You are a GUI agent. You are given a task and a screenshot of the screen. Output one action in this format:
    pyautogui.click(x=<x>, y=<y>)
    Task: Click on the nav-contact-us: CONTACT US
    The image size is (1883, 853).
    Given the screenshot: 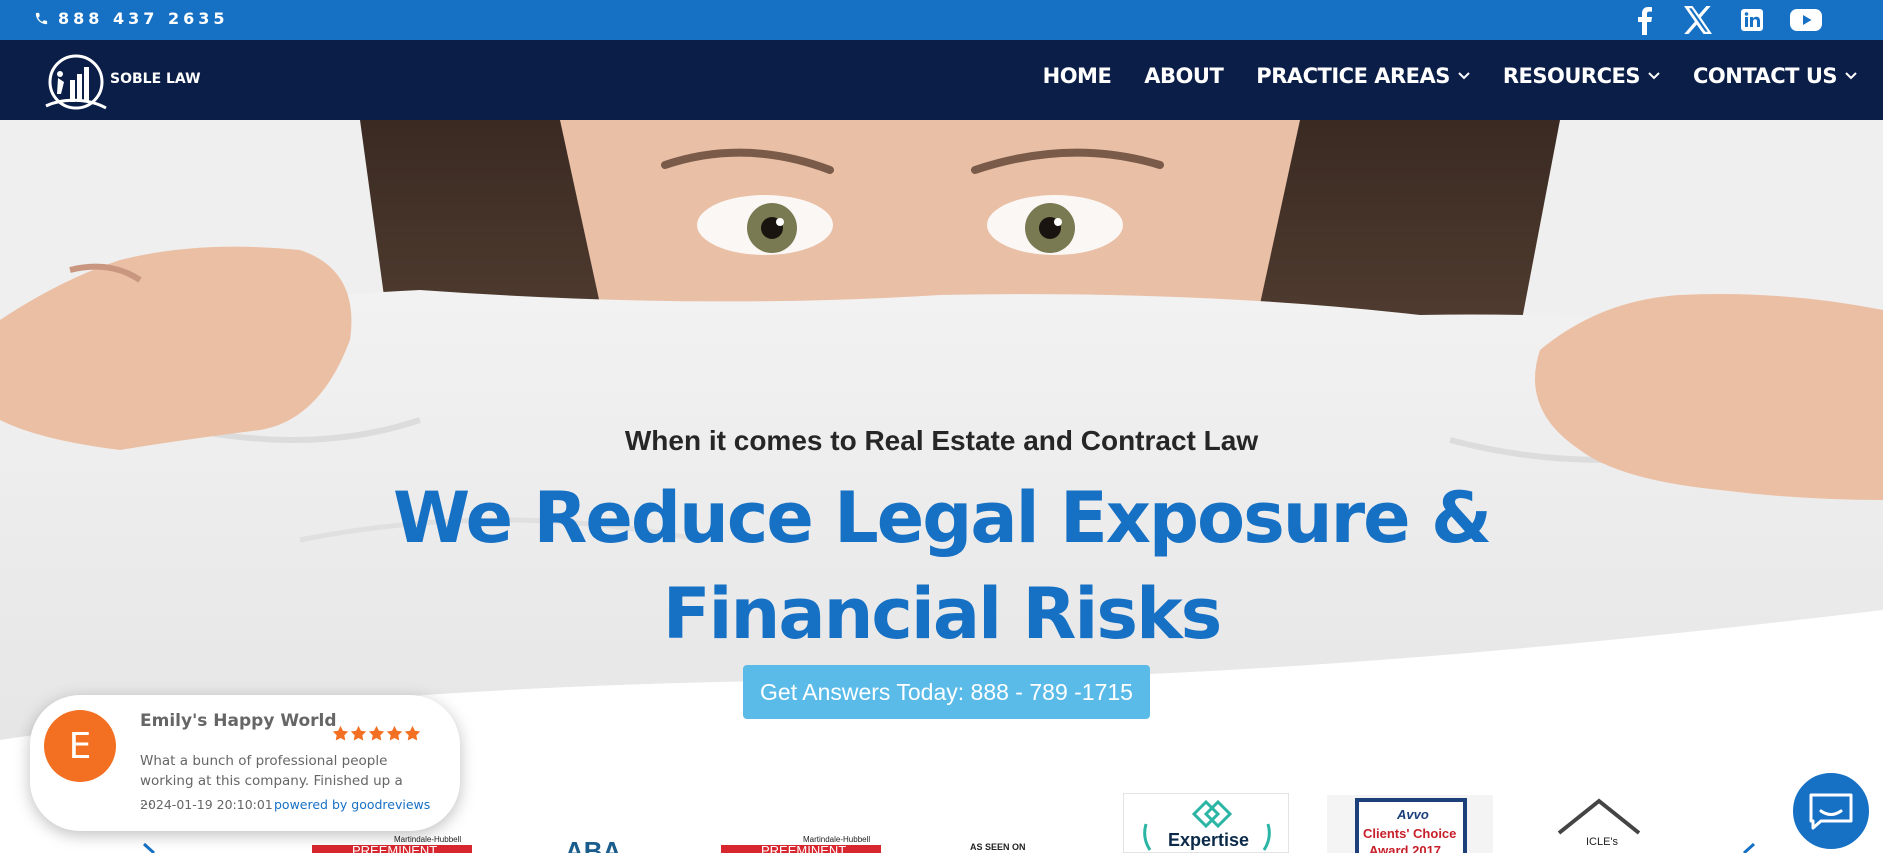 What is the action you would take?
    pyautogui.click(x=1775, y=76)
    